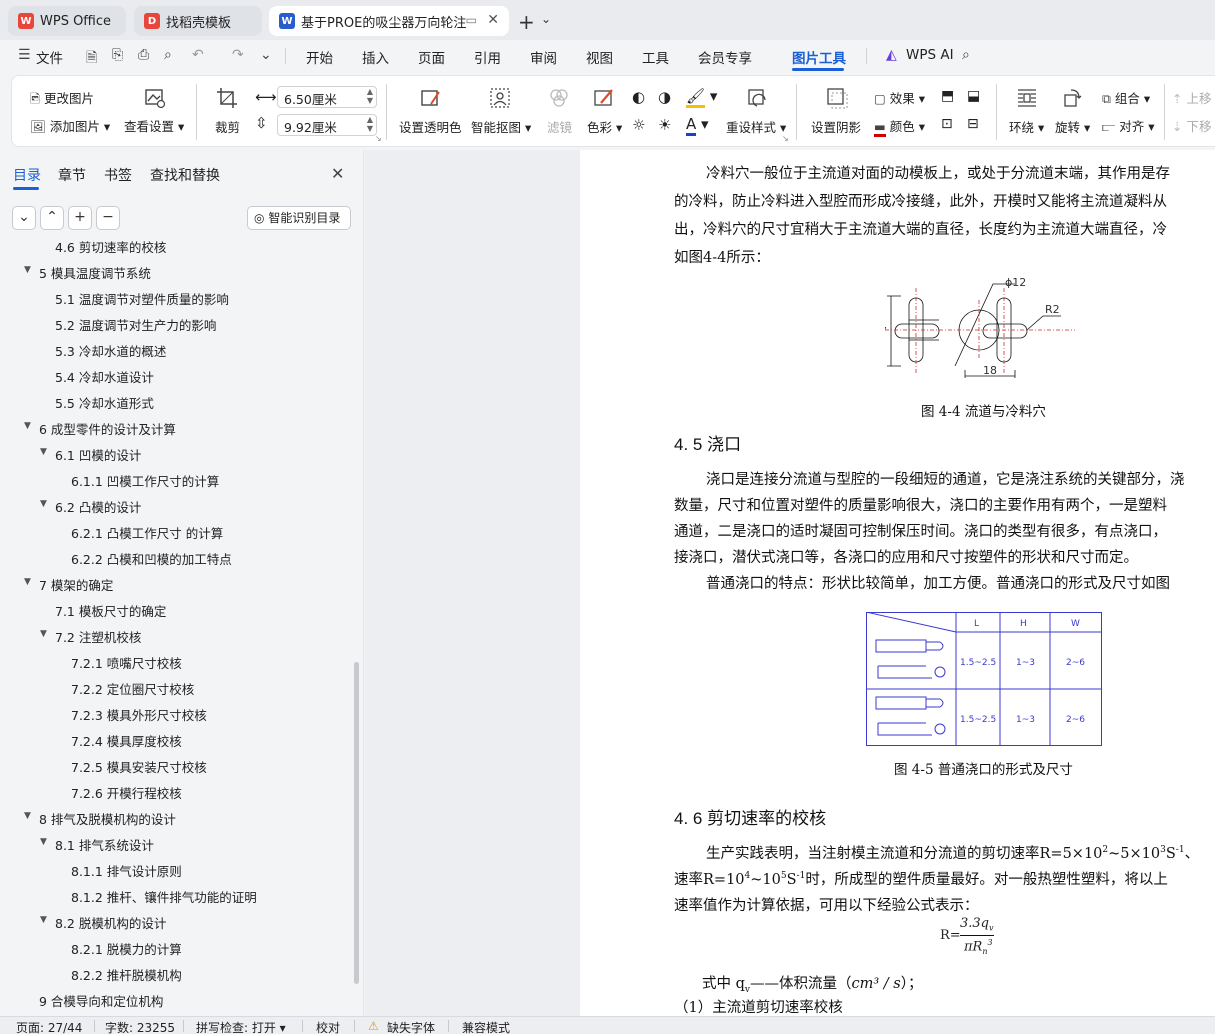 The width and height of the screenshot is (1215, 1034). Describe the element at coordinates (487, 57) in the screenshot. I see `menu-reference: 引用` at that location.